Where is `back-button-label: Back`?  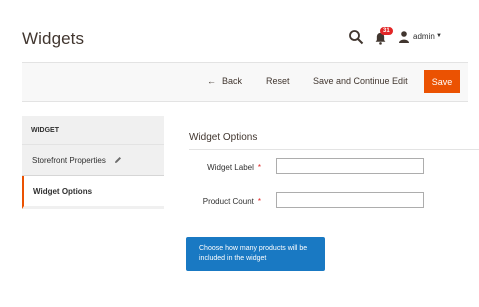
back-button-label: Back is located at coordinates (232, 81).